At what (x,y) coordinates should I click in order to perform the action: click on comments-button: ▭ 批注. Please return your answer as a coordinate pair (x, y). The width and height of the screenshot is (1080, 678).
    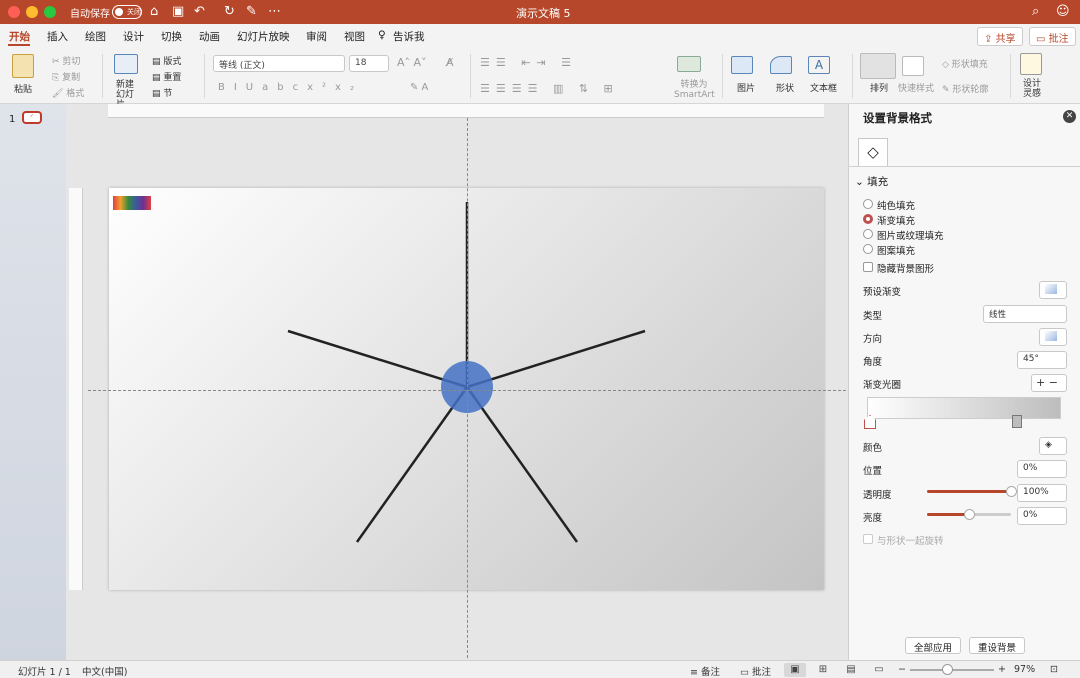
    Looking at the image, I should click on (1052, 36).